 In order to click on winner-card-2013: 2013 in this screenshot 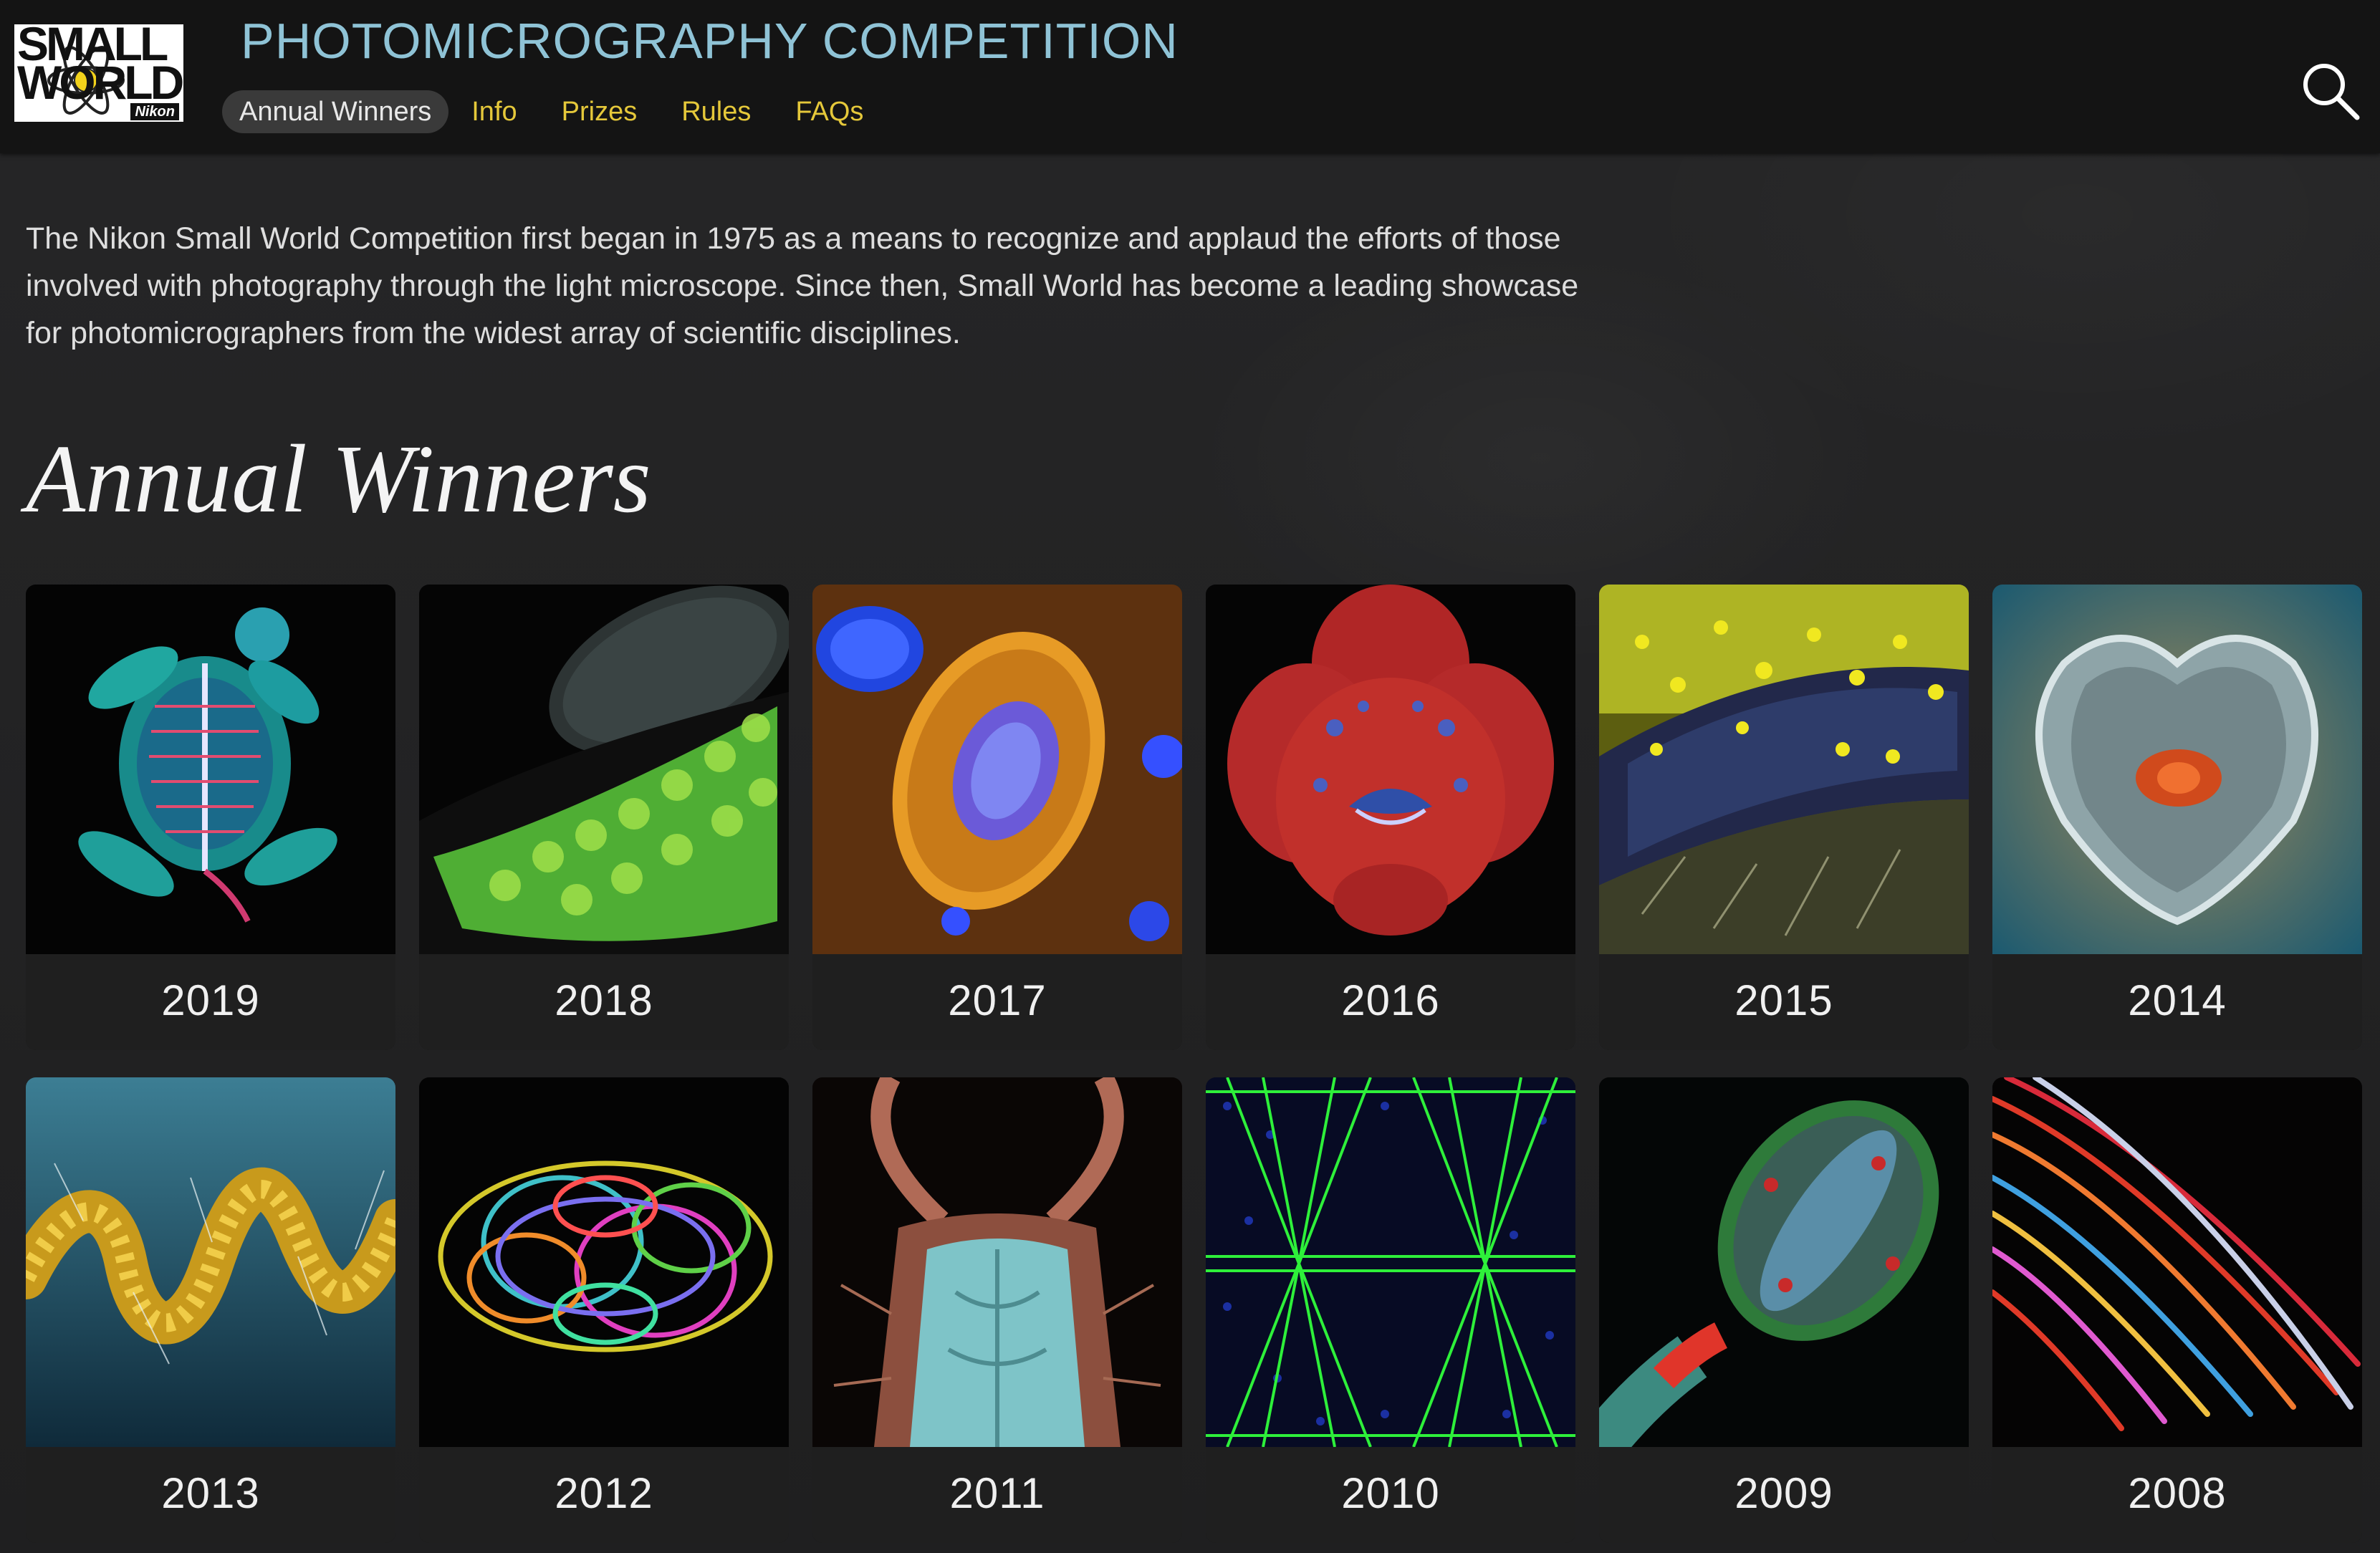, I will do `click(210, 1310)`.